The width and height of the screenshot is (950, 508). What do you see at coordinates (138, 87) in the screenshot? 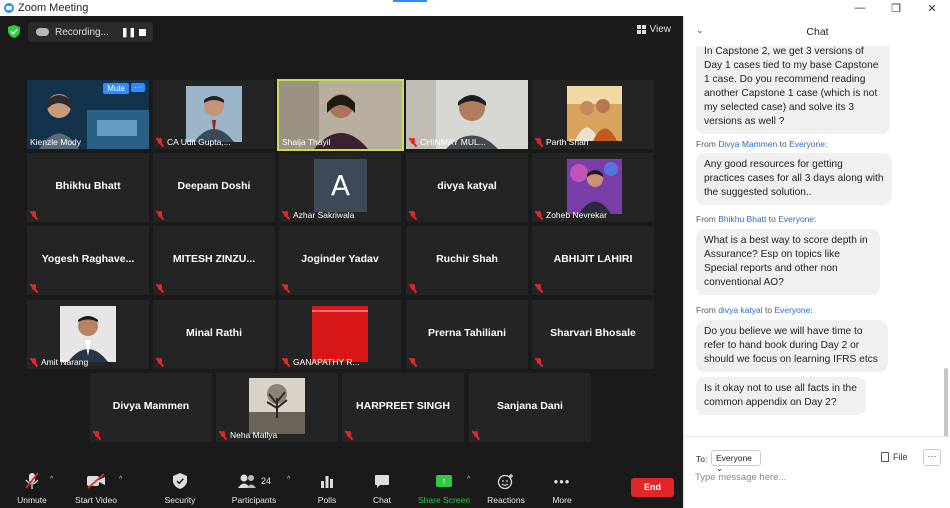
I see `participant-more-button: ···` at bounding box center [138, 87].